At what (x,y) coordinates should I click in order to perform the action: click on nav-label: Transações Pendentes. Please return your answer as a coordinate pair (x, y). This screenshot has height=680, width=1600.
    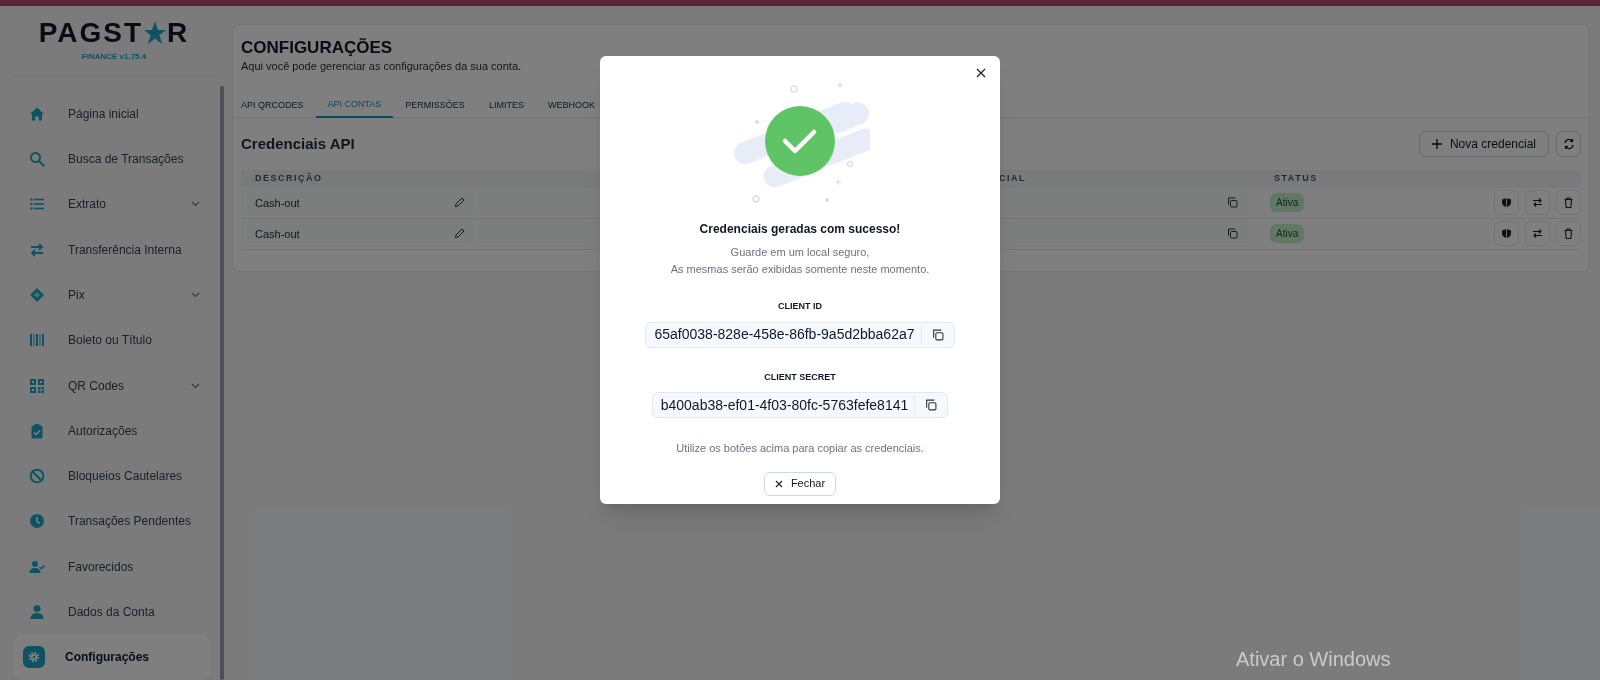
    Looking at the image, I should click on (130, 522).